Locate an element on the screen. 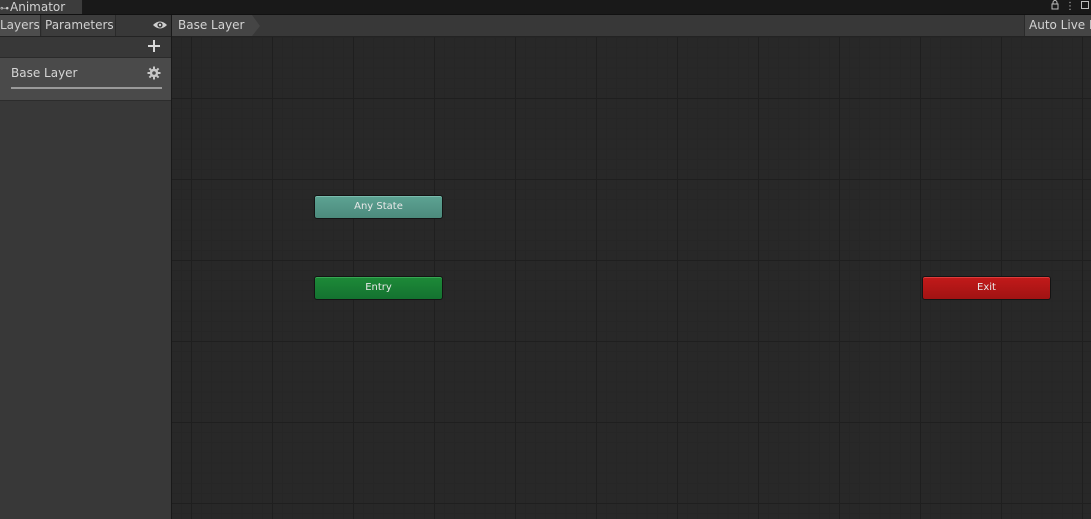  window-title: Animator is located at coordinates (38, 7).